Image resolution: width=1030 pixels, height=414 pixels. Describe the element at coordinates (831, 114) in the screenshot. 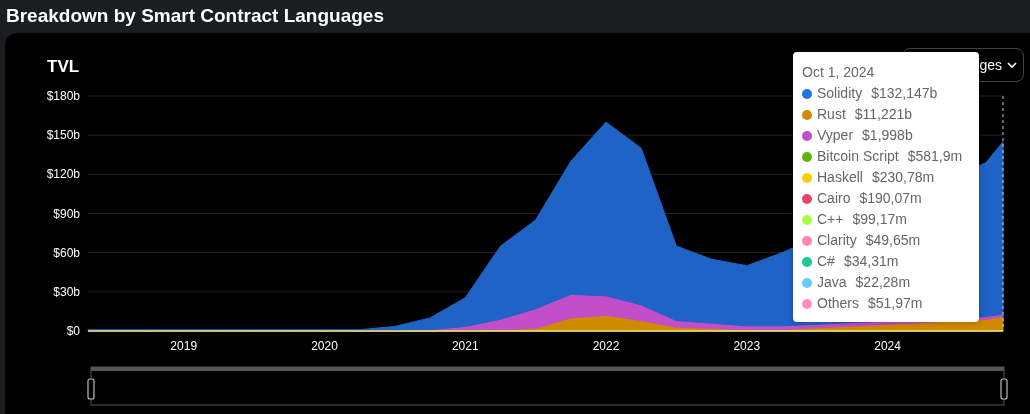

I see `series-name: Rust` at that location.